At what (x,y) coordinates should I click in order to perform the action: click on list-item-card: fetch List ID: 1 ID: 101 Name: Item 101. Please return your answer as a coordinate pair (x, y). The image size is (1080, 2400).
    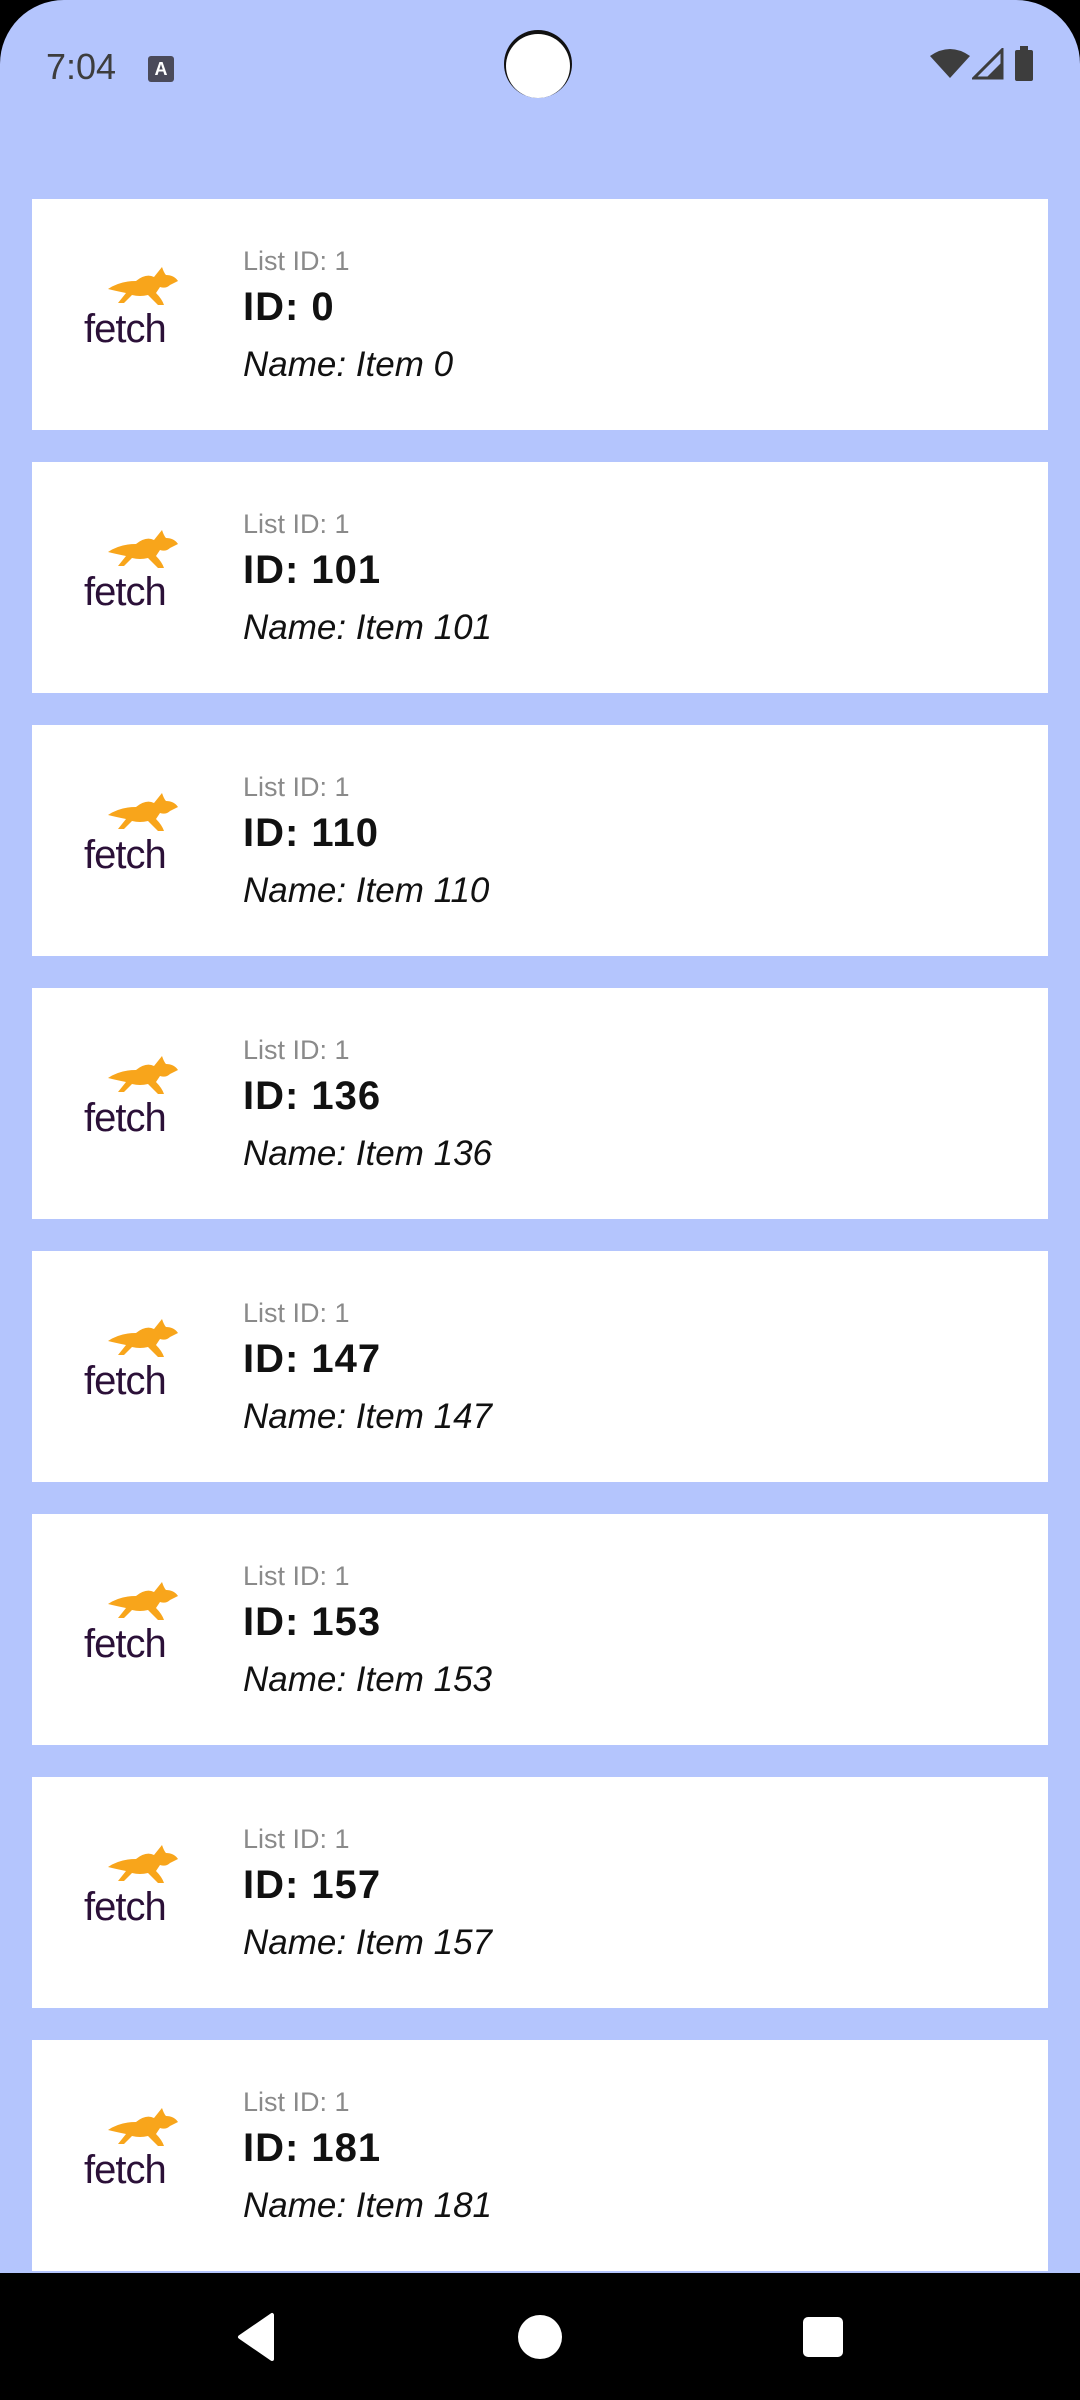
    Looking at the image, I should click on (540, 577).